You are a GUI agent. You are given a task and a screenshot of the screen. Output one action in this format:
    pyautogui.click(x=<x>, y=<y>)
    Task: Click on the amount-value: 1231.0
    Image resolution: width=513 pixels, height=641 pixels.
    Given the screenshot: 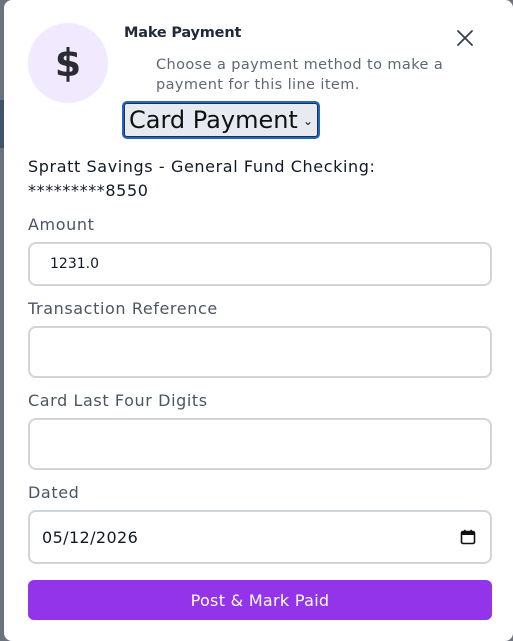 What is the action you would take?
    pyautogui.click(x=74, y=264)
    